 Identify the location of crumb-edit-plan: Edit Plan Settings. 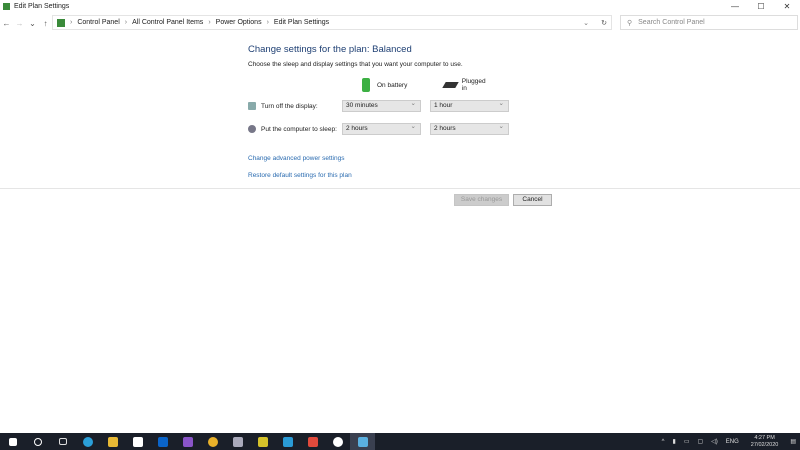
(301, 22).